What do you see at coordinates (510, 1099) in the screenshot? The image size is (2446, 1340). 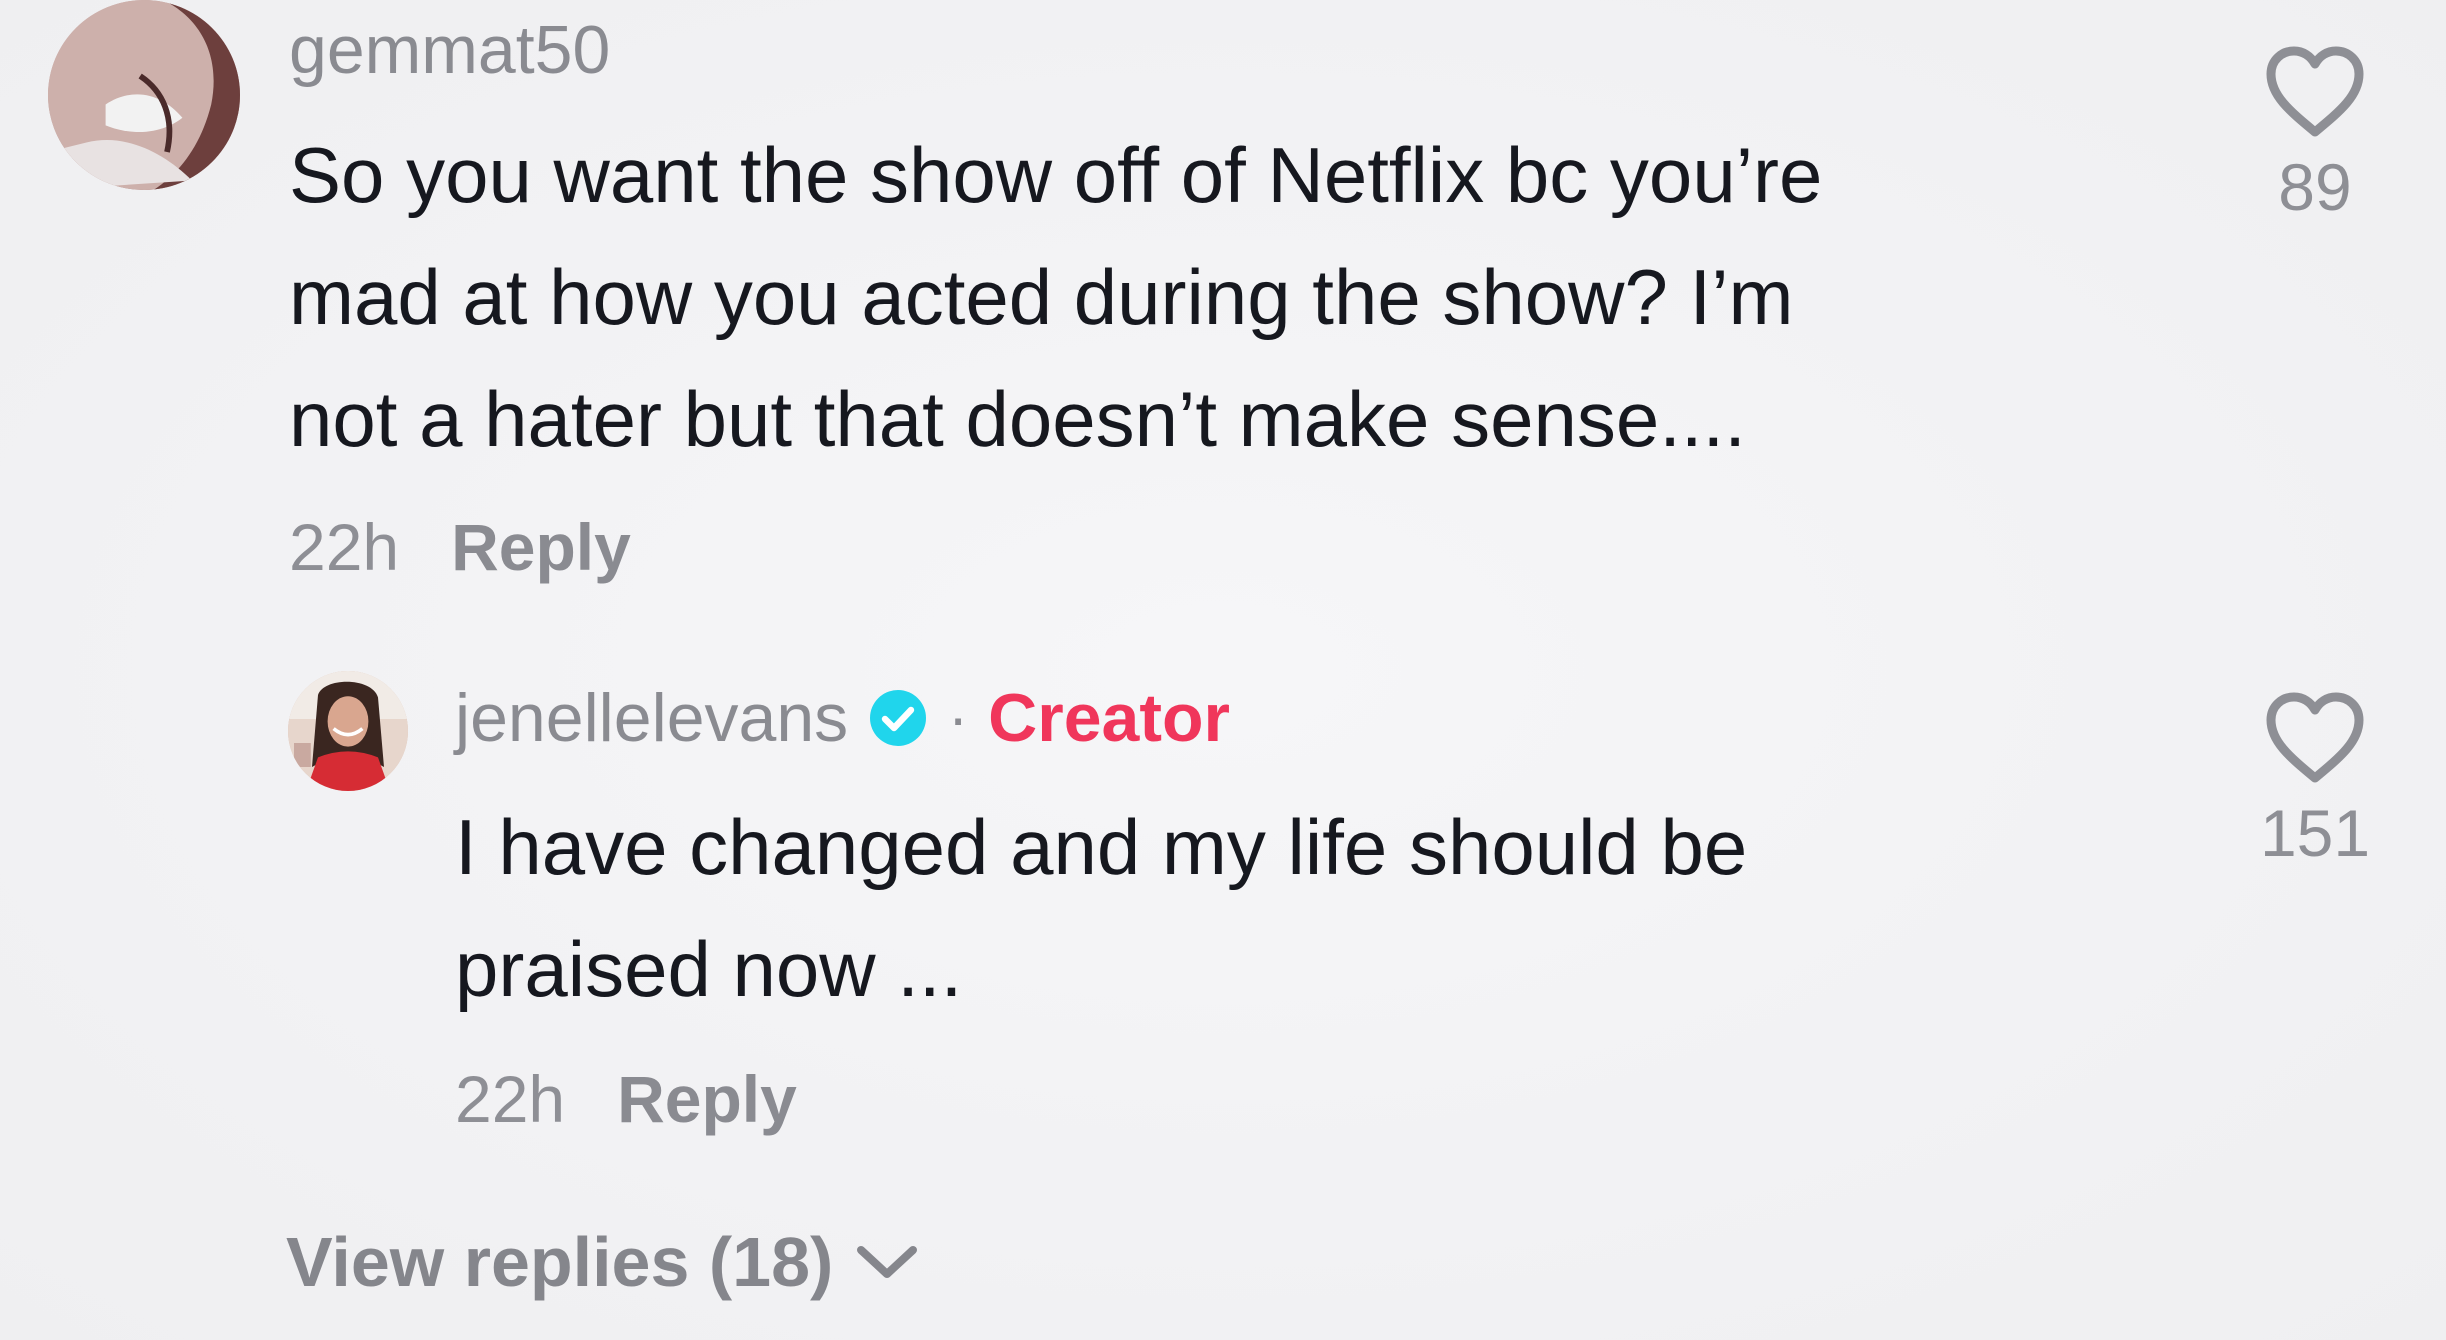 I see `reply-timestamp: 22h` at bounding box center [510, 1099].